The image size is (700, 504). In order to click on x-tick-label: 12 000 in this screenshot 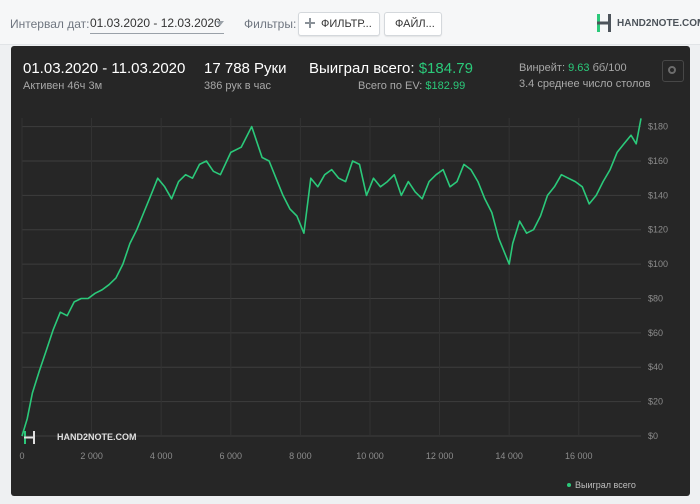, I will do `click(440, 456)`.